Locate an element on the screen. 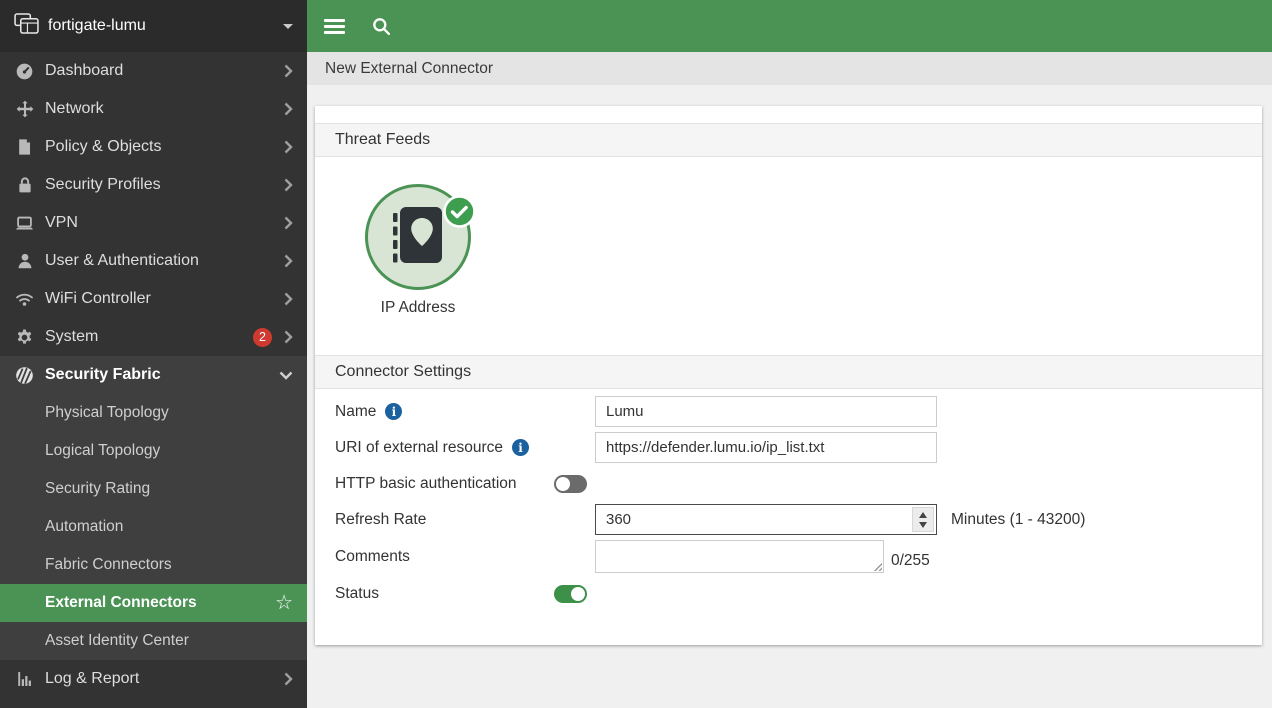 This screenshot has height=708, width=1272. sidebar-item-fabric-connectors: Fabric Connectors is located at coordinates (153, 565).